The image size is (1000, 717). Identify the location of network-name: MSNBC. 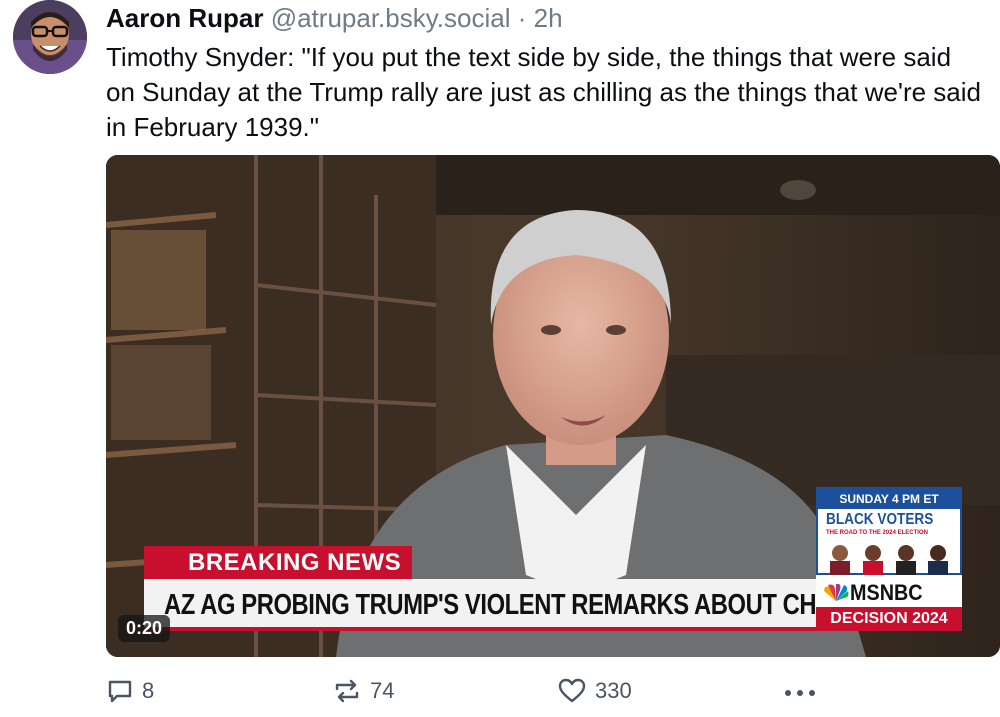
(886, 592).